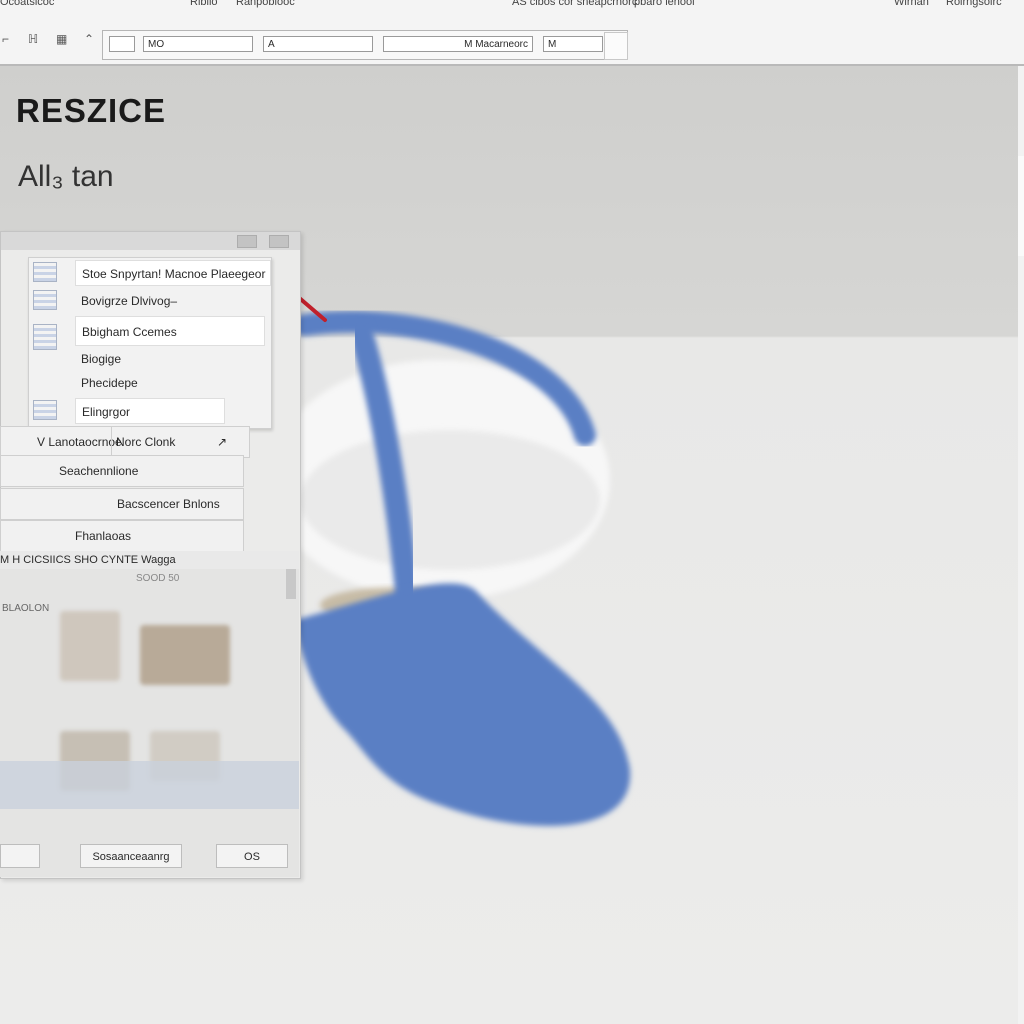 This screenshot has height=1024, width=1024. I want to click on dropdown-item-6: Elingrgor, so click(150, 411).